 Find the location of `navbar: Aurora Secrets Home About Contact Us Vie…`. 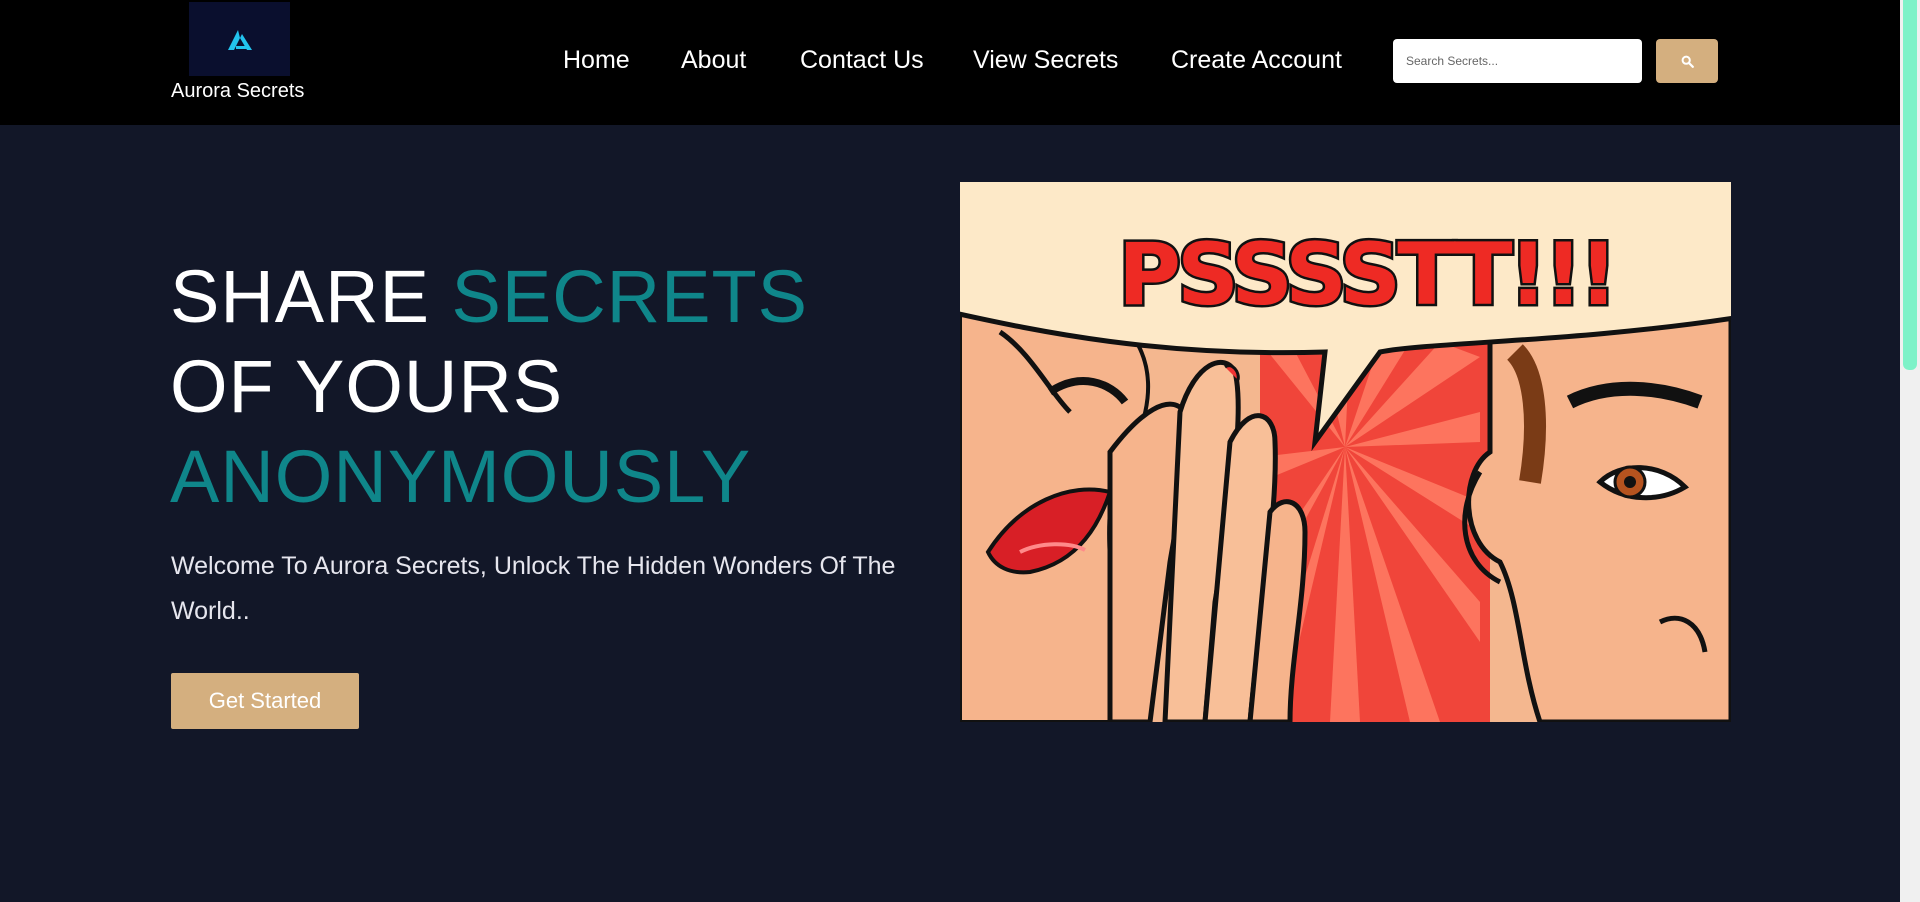

navbar: Aurora Secrets Home About Contact Us Vie… is located at coordinates (950, 62).